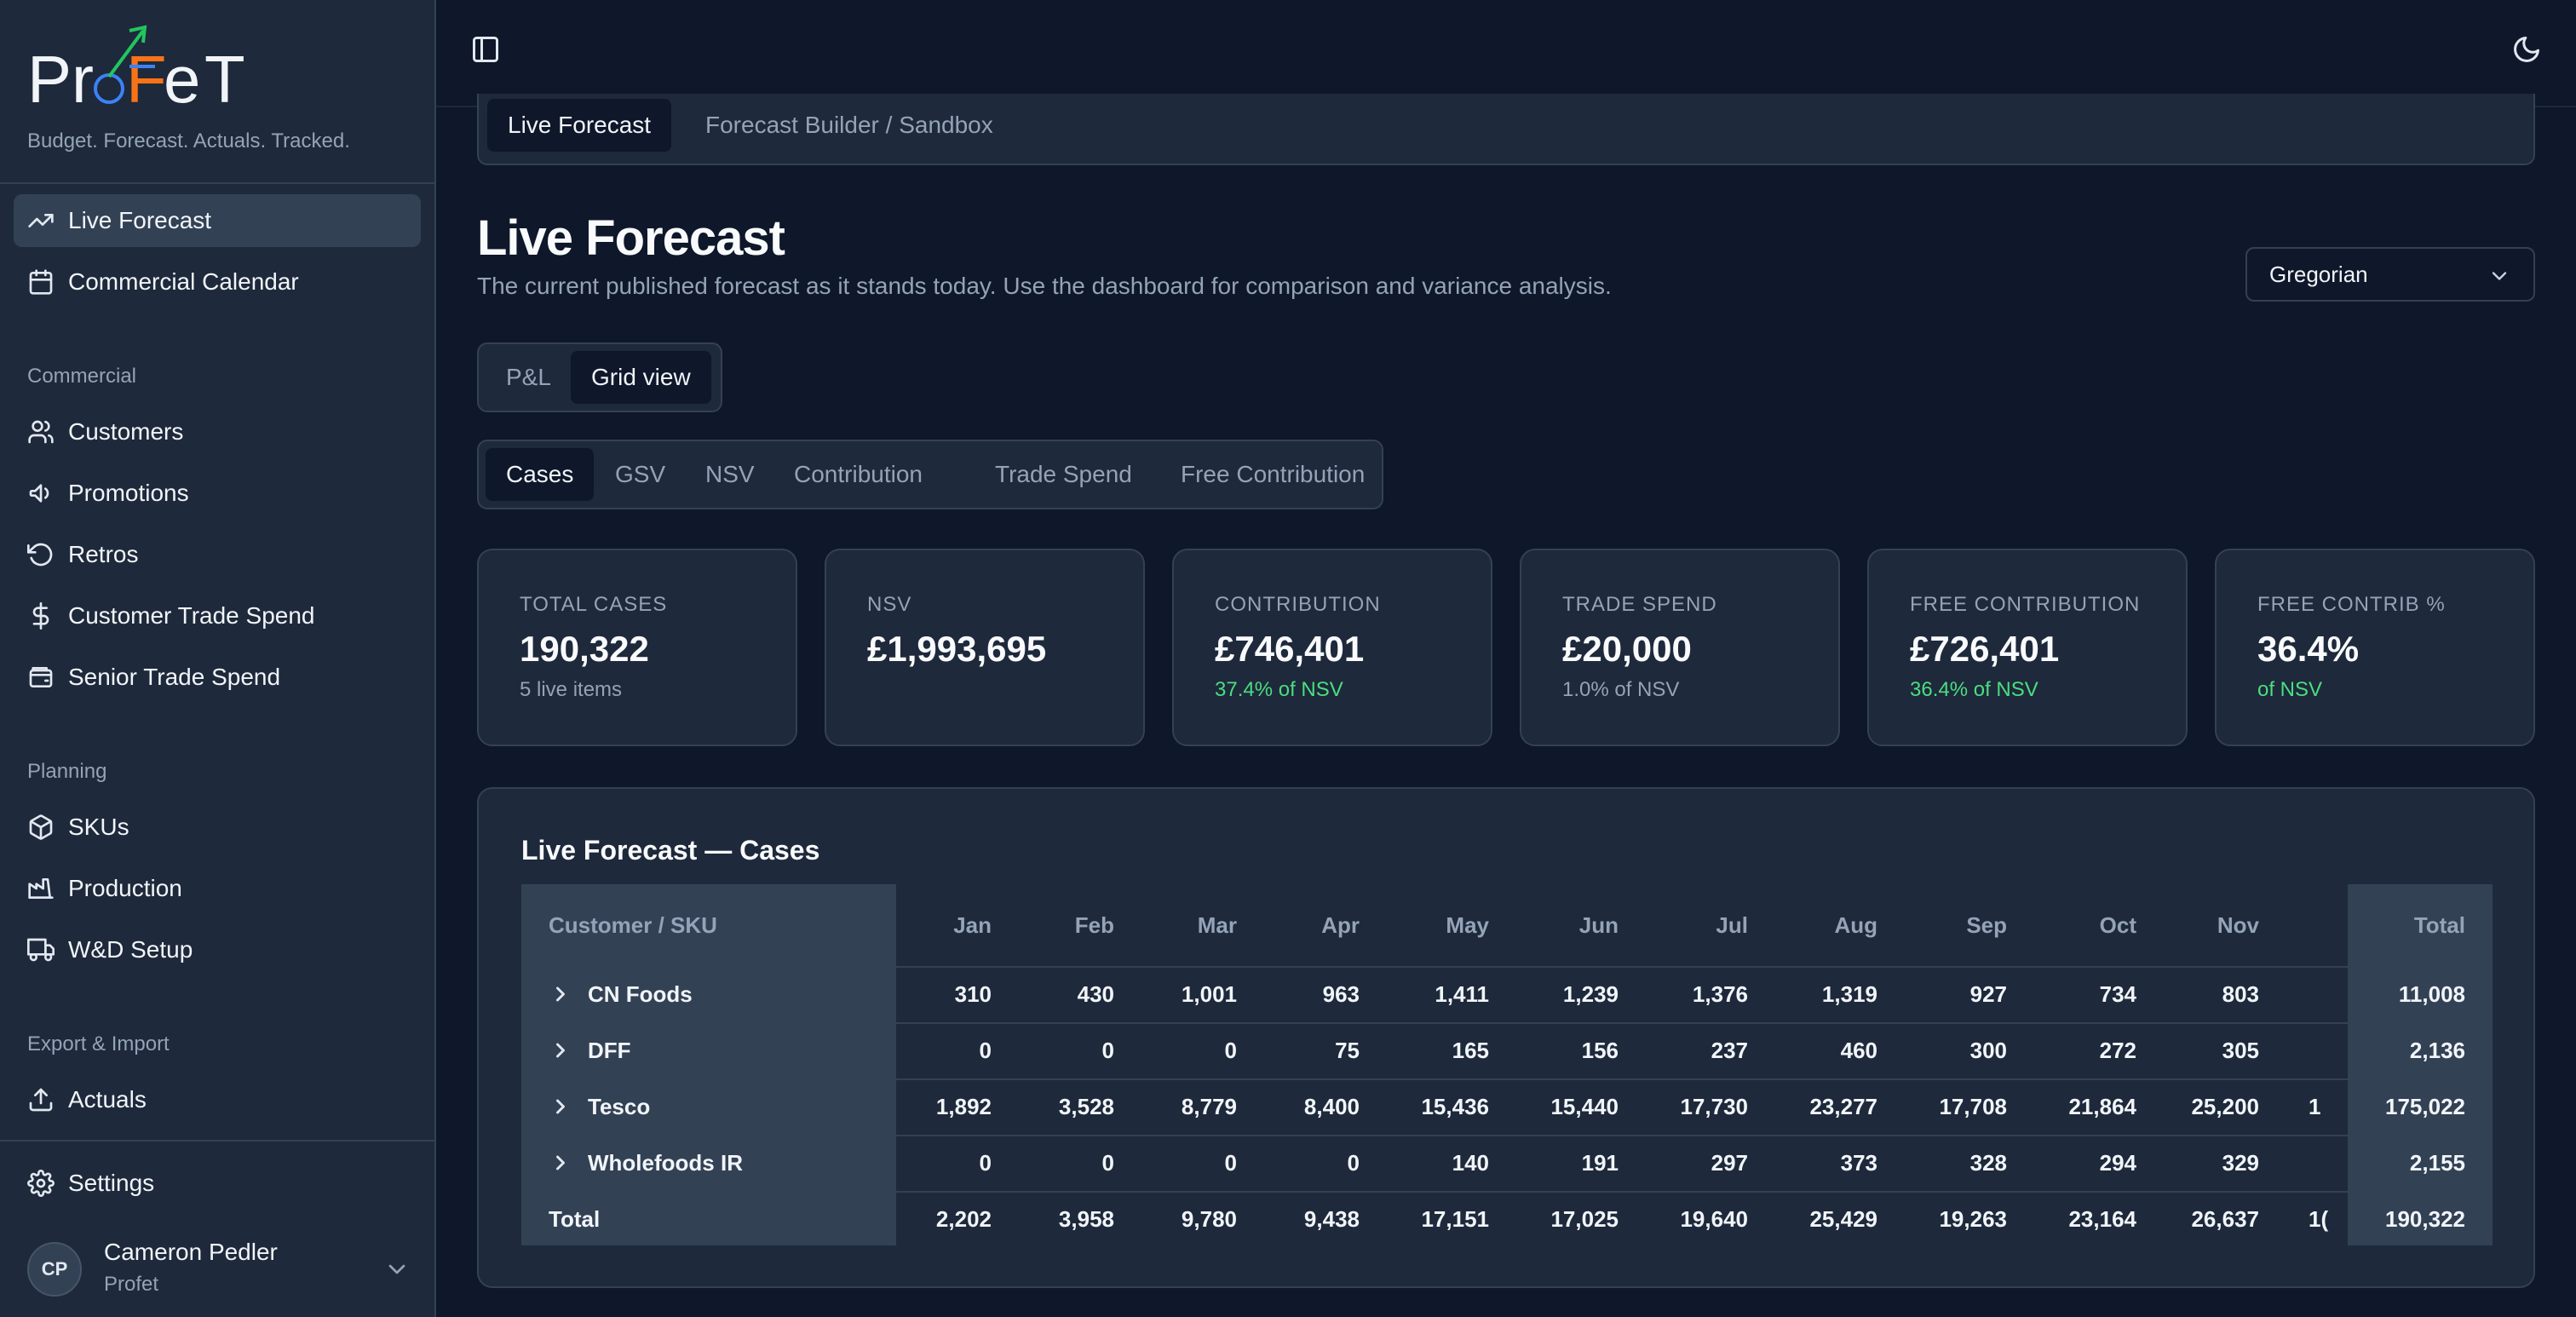 This screenshot has width=2576, height=1317. I want to click on column-header-jun: Jun, so click(1564, 925).